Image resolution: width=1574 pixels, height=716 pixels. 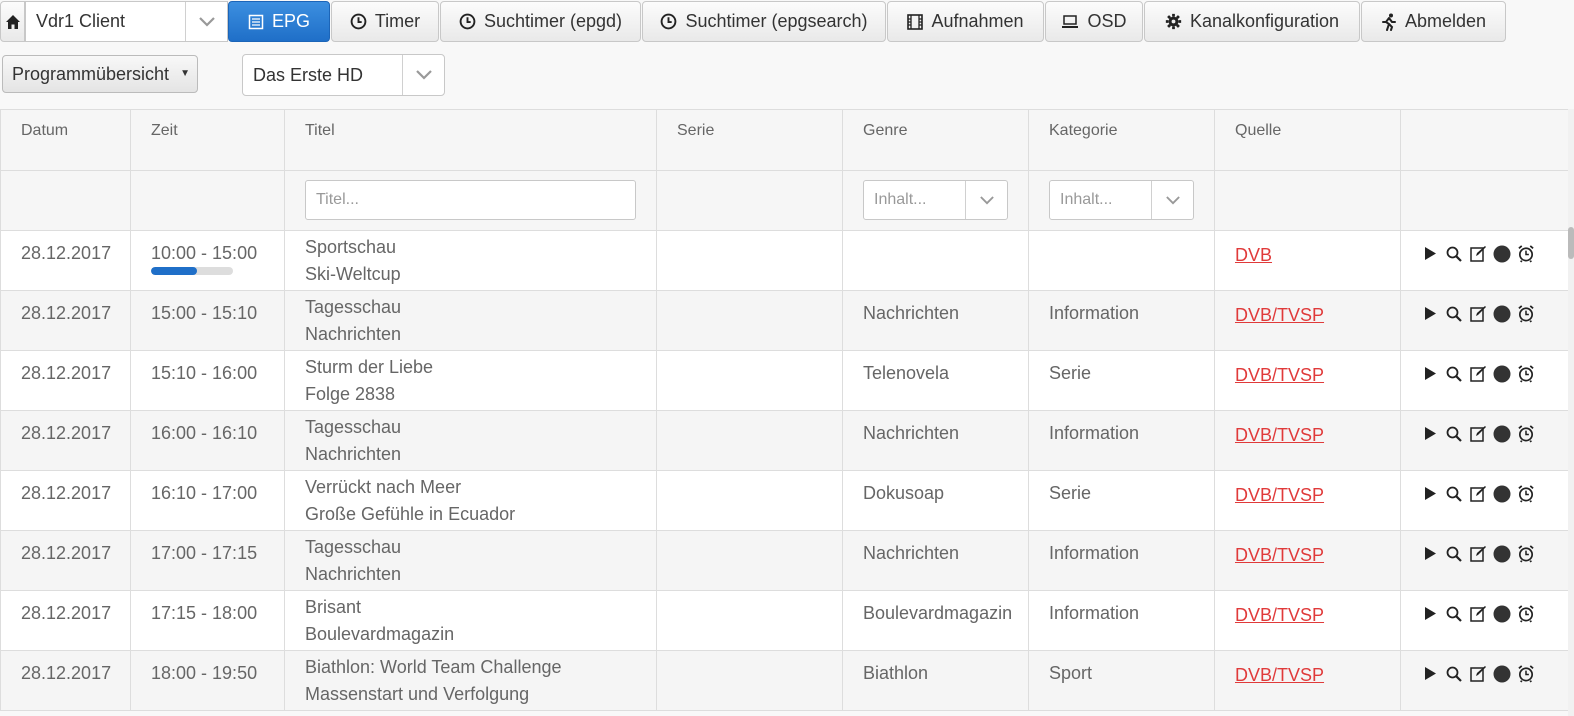 What do you see at coordinates (1433, 21) in the screenshot?
I see `abmelden-button: Abmelden` at bounding box center [1433, 21].